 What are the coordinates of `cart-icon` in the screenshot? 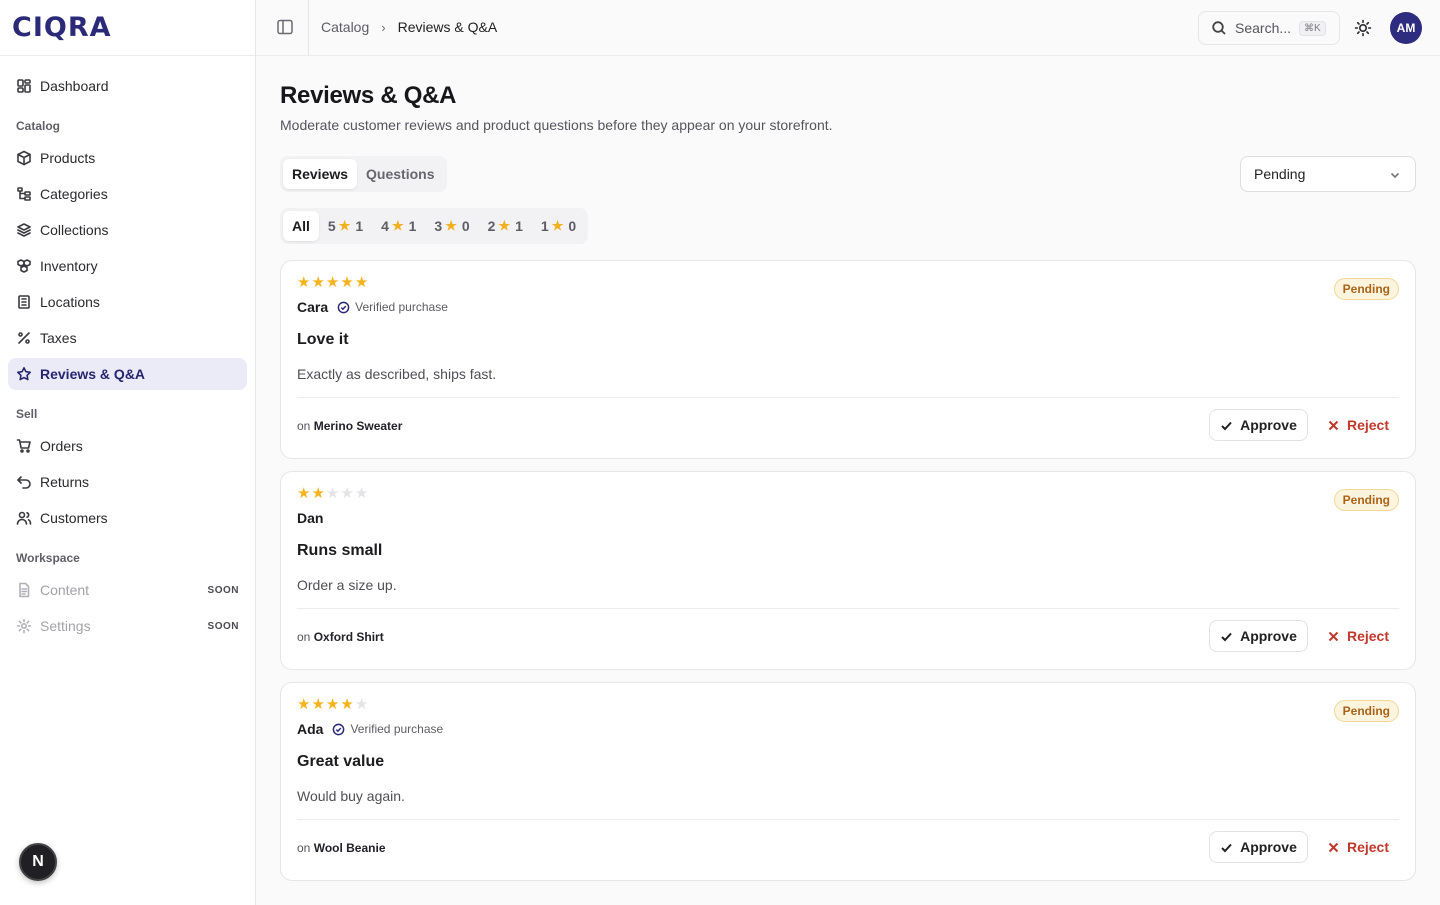 It's located at (24, 446).